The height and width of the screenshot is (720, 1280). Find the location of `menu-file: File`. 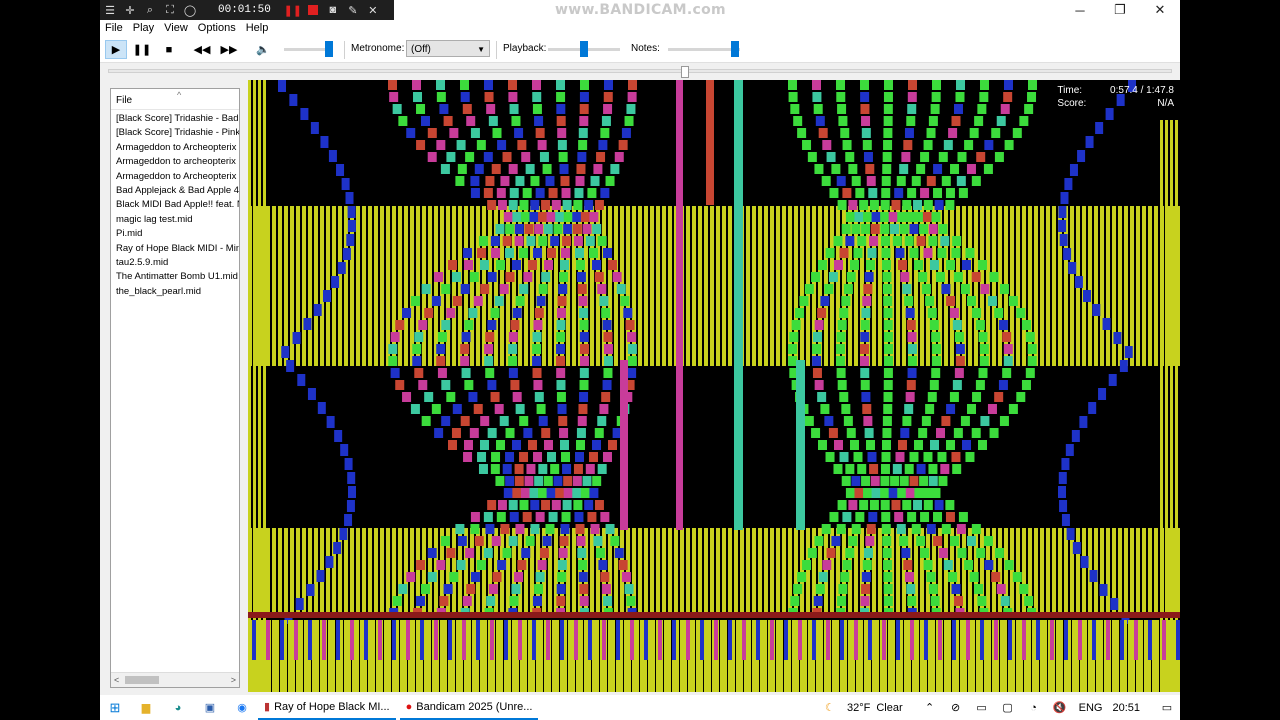

menu-file: File is located at coordinates (114, 28).